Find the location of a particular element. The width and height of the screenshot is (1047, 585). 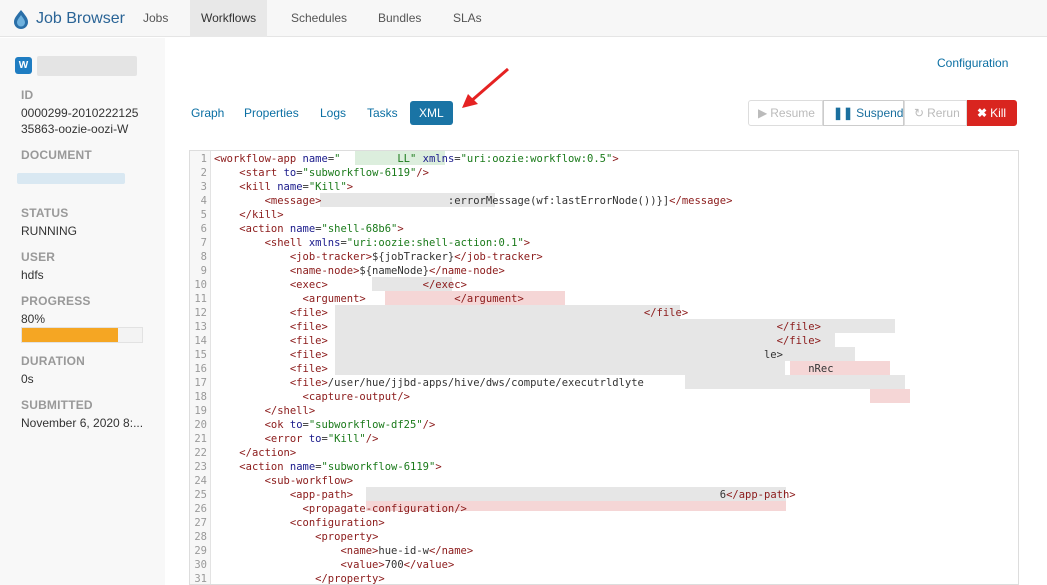

brand: Job Browser is located at coordinates (68, 18).